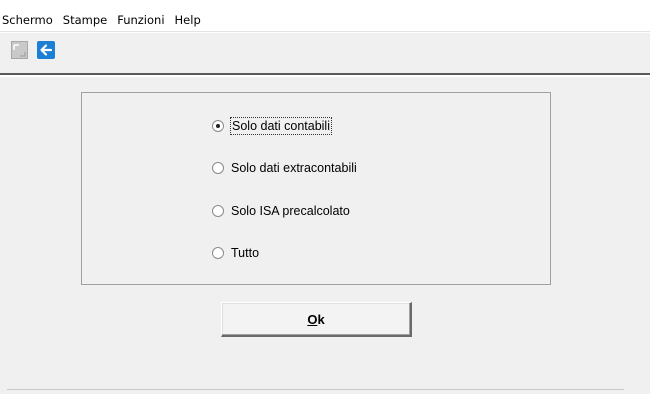 The image size is (650, 394). Describe the element at coordinates (140, 20) in the screenshot. I see `menu-funzioni: Funzioni` at that location.